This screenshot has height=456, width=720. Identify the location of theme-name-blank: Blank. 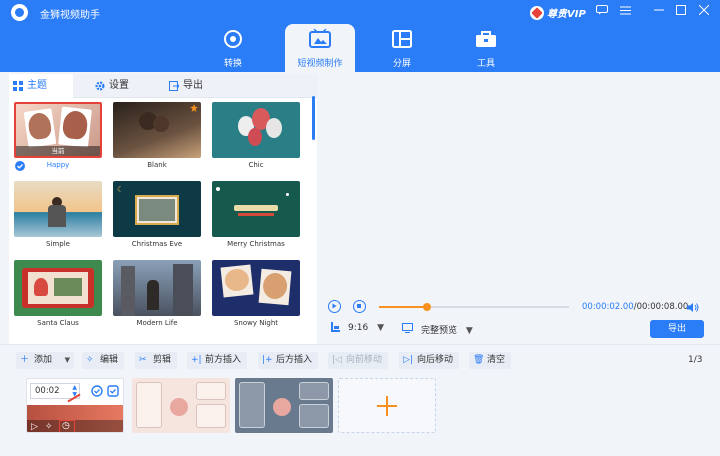
(157, 165).